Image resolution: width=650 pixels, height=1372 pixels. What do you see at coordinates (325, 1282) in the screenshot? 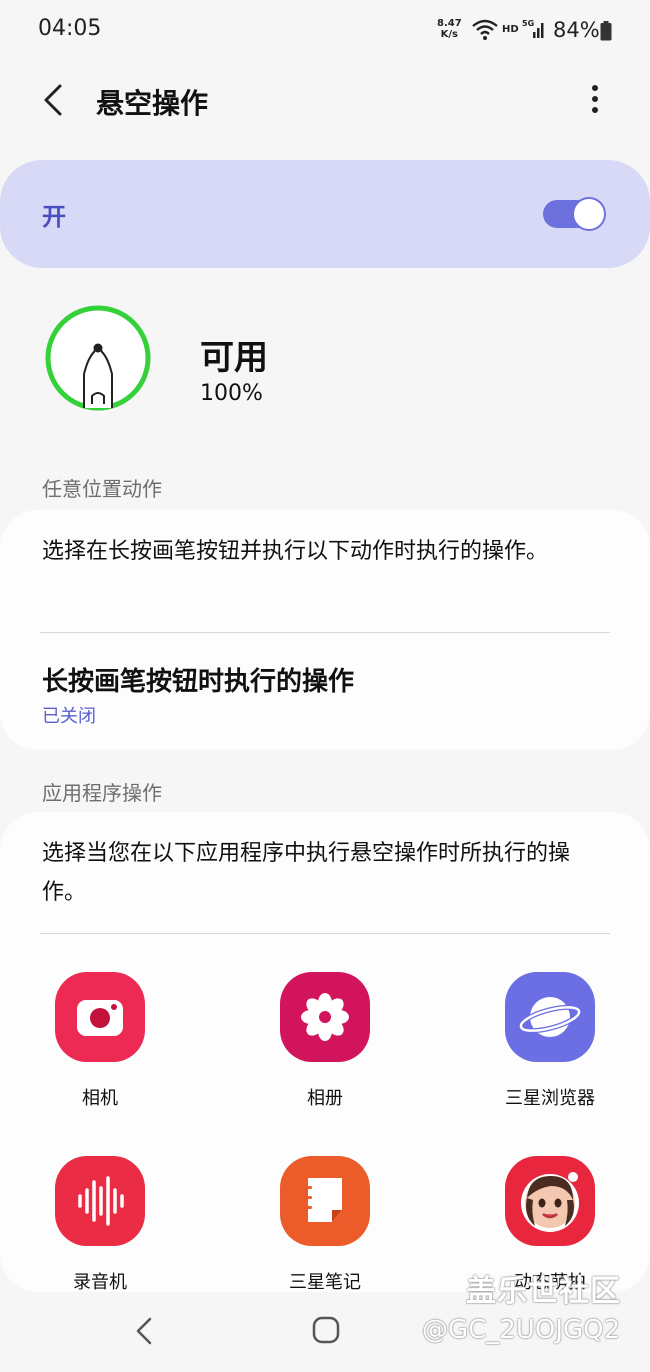
I see `app-name: 三星笔记` at bounding box center [325, 1282].